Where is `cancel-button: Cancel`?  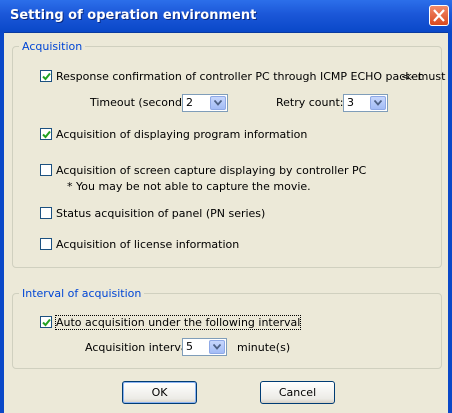
cancel-button: Cancel is located at coordinates (297, 392).